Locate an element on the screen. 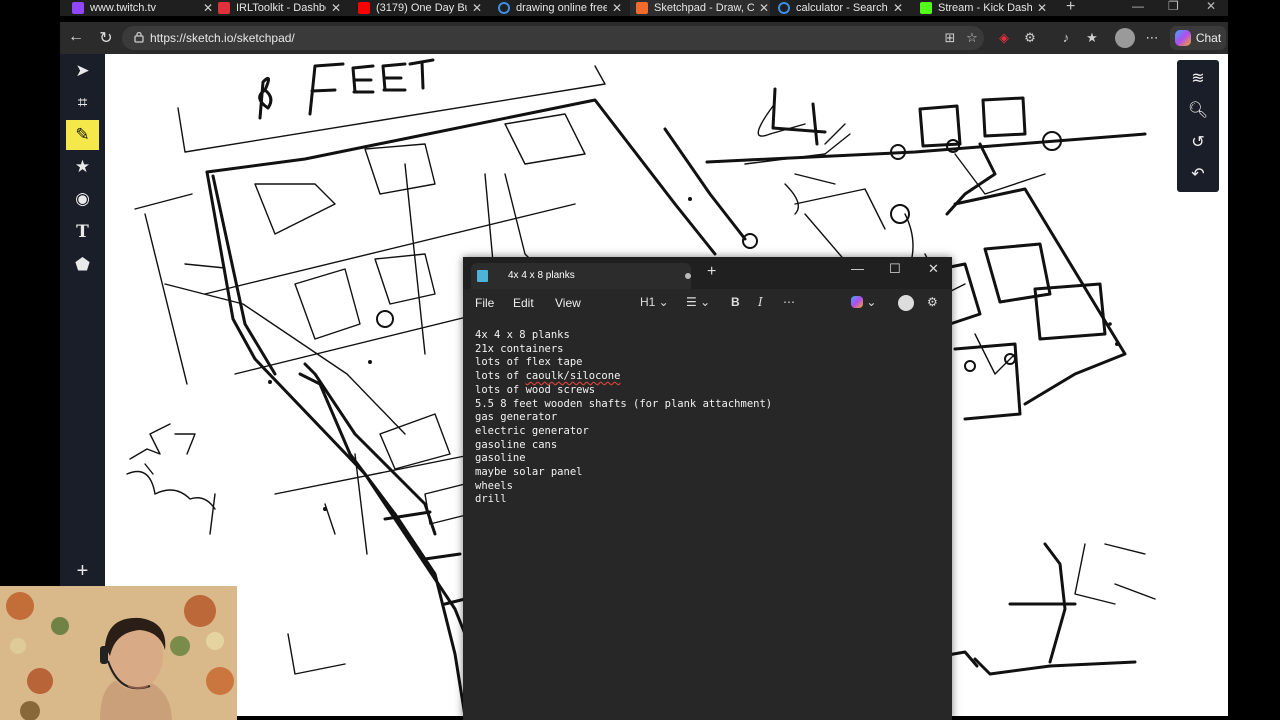 This screenshot has width=1280, height=720. right-toolbar: ≋ 🔍︎ ↺ ↶ is located at coordinates (1198, 126).